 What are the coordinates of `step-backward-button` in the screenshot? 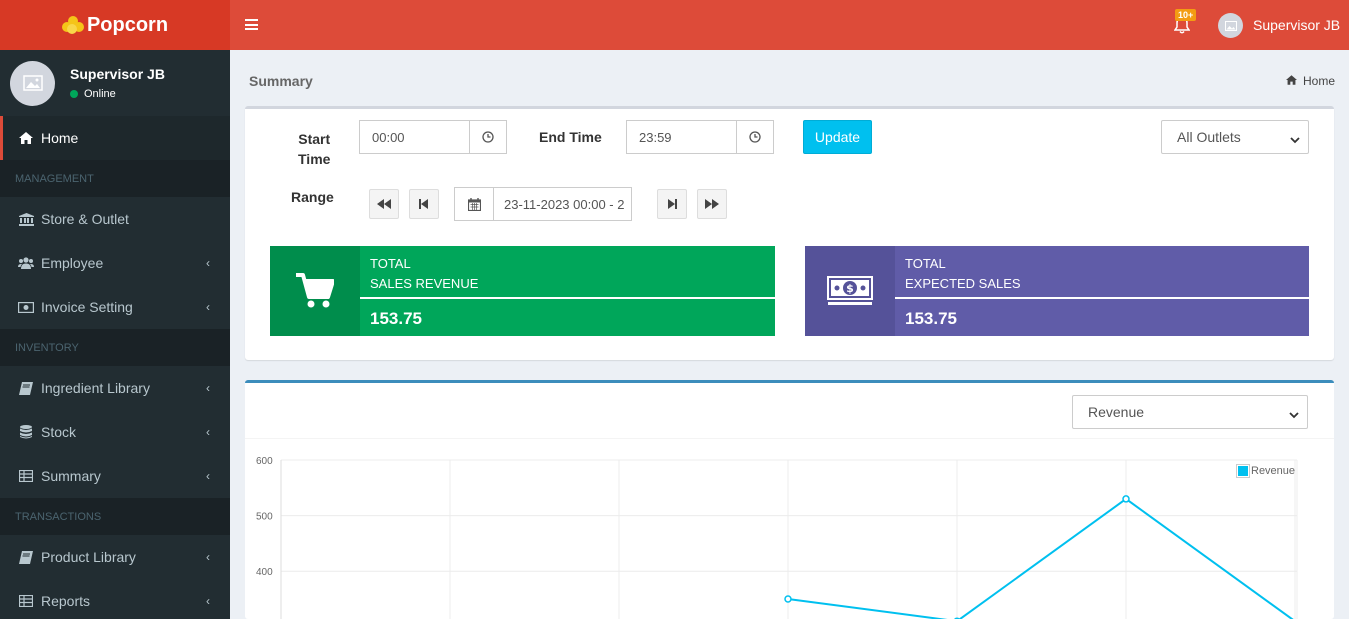 It's located at (424, 204).